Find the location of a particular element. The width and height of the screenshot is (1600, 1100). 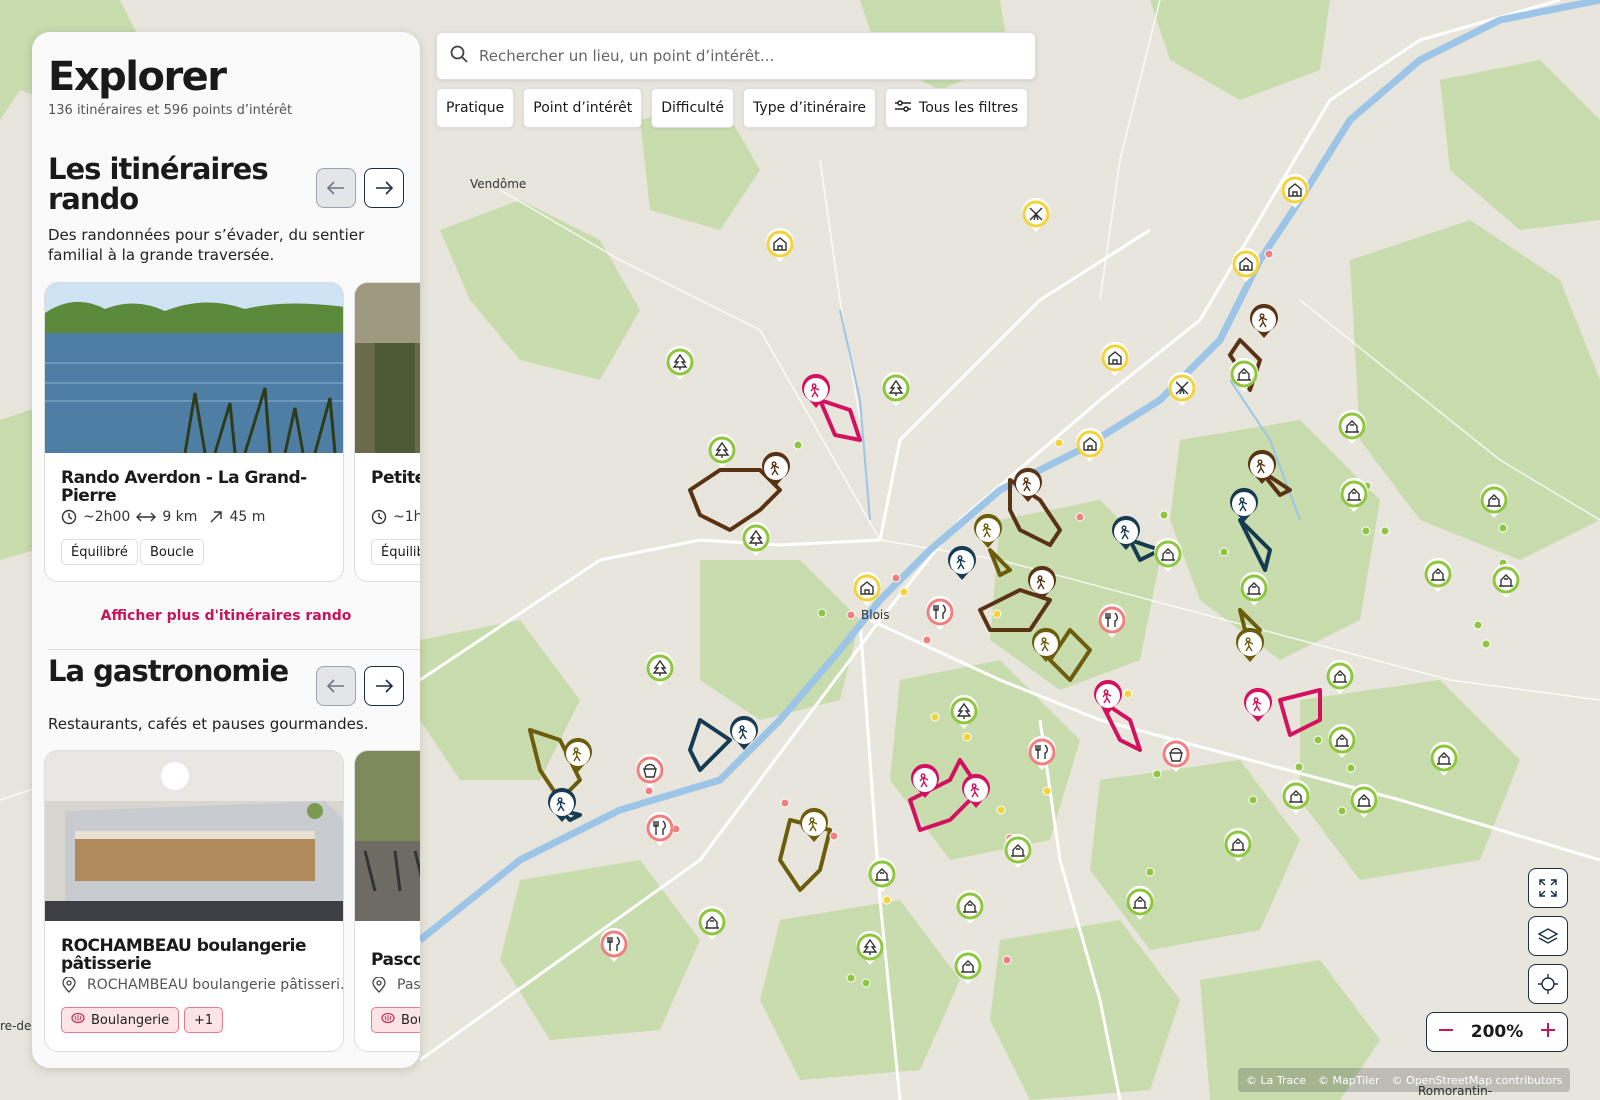

search-bar is located at coordinates (736, 56).